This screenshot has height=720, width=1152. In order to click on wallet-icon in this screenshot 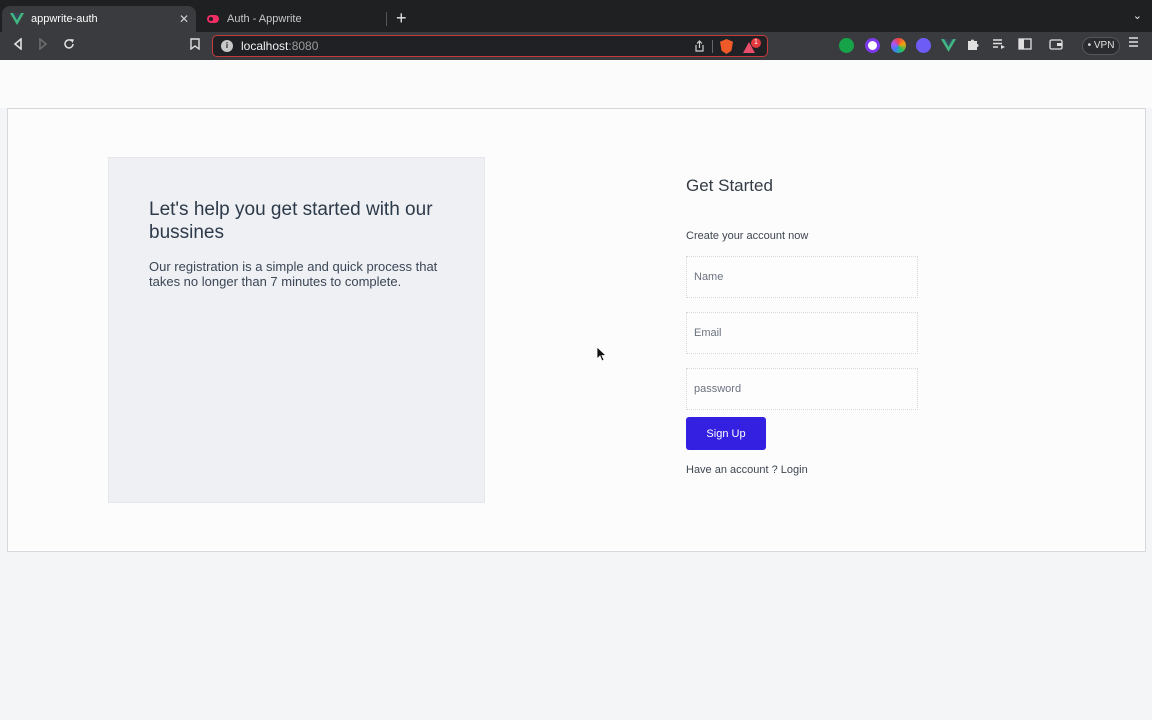, I will do `click(1056, 46)`.